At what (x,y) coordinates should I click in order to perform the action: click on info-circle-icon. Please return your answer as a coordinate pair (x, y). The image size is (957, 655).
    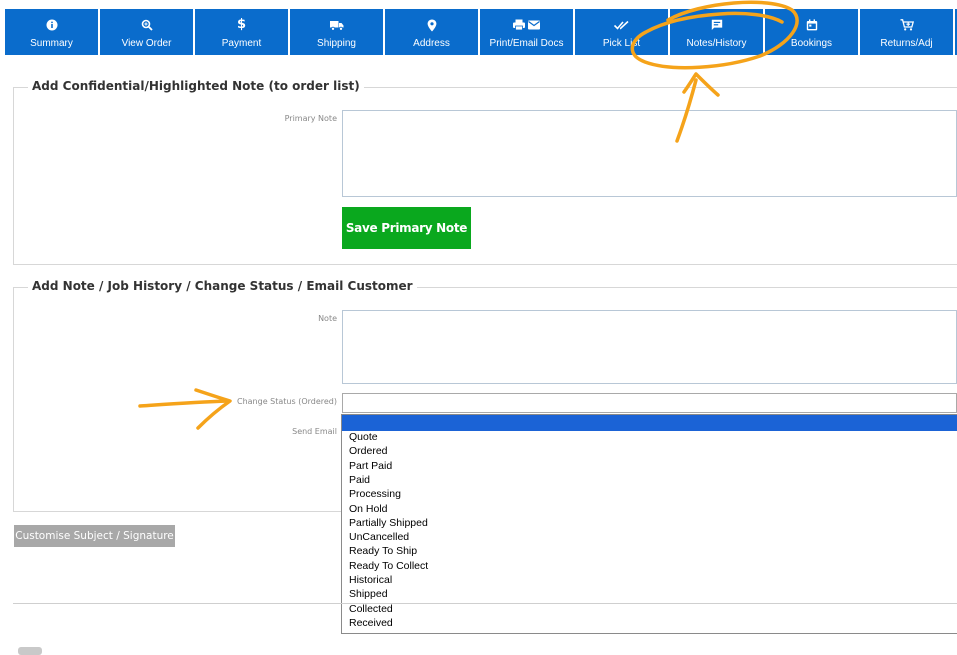
    Looking at the image, I should click on (51, 25).